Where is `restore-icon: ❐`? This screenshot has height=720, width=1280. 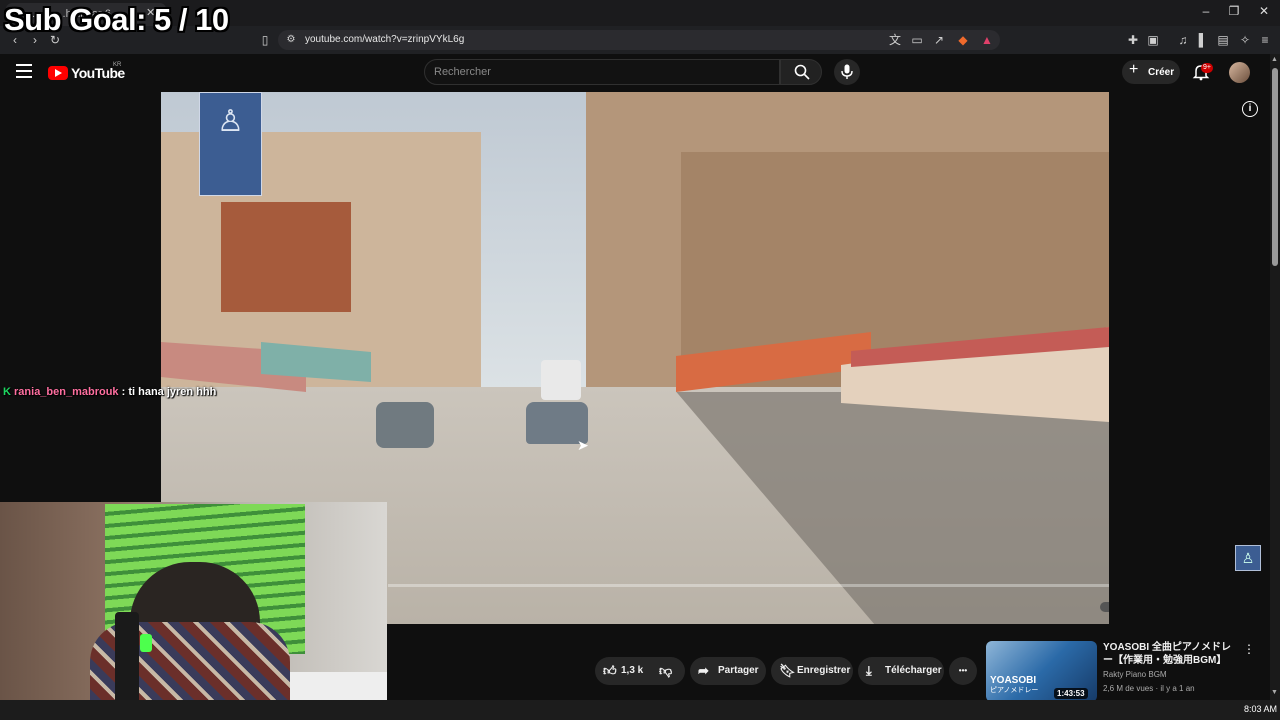
restore-icon: ❐ is located at coordinates (1234, 11).